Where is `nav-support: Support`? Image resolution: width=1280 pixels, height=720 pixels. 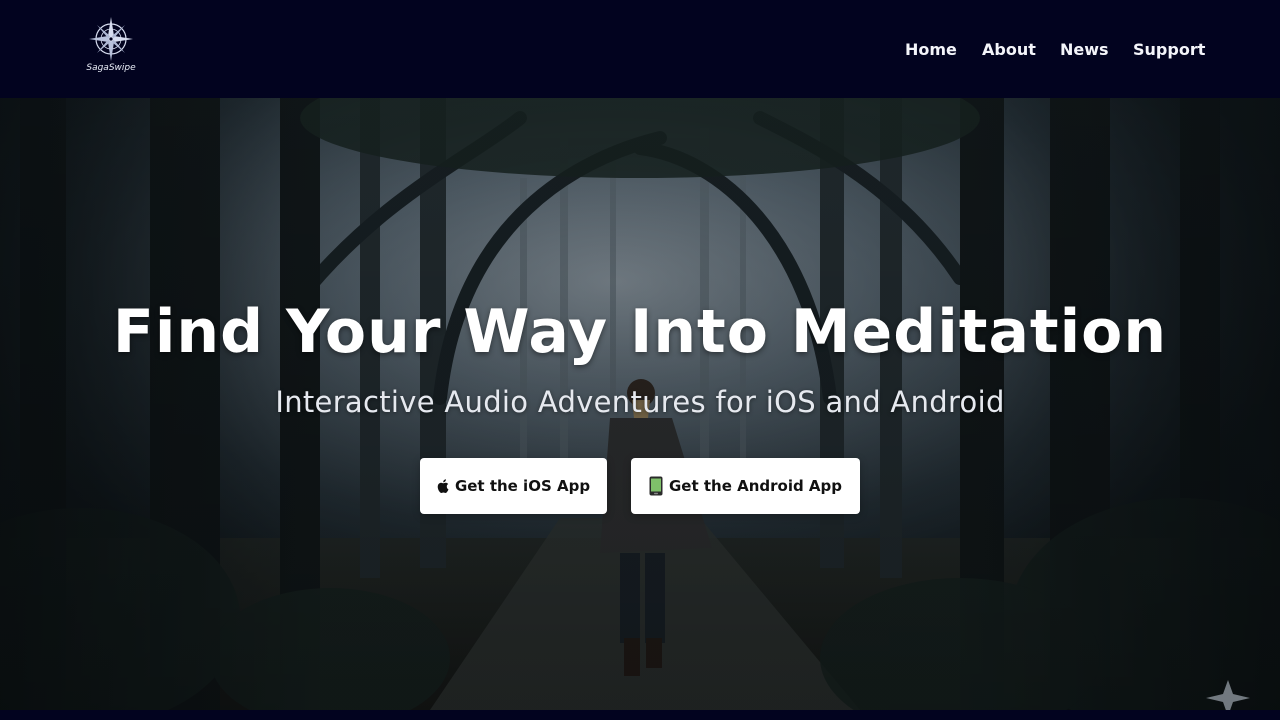 nav-support: Support is located at coordinates (1169, 50).